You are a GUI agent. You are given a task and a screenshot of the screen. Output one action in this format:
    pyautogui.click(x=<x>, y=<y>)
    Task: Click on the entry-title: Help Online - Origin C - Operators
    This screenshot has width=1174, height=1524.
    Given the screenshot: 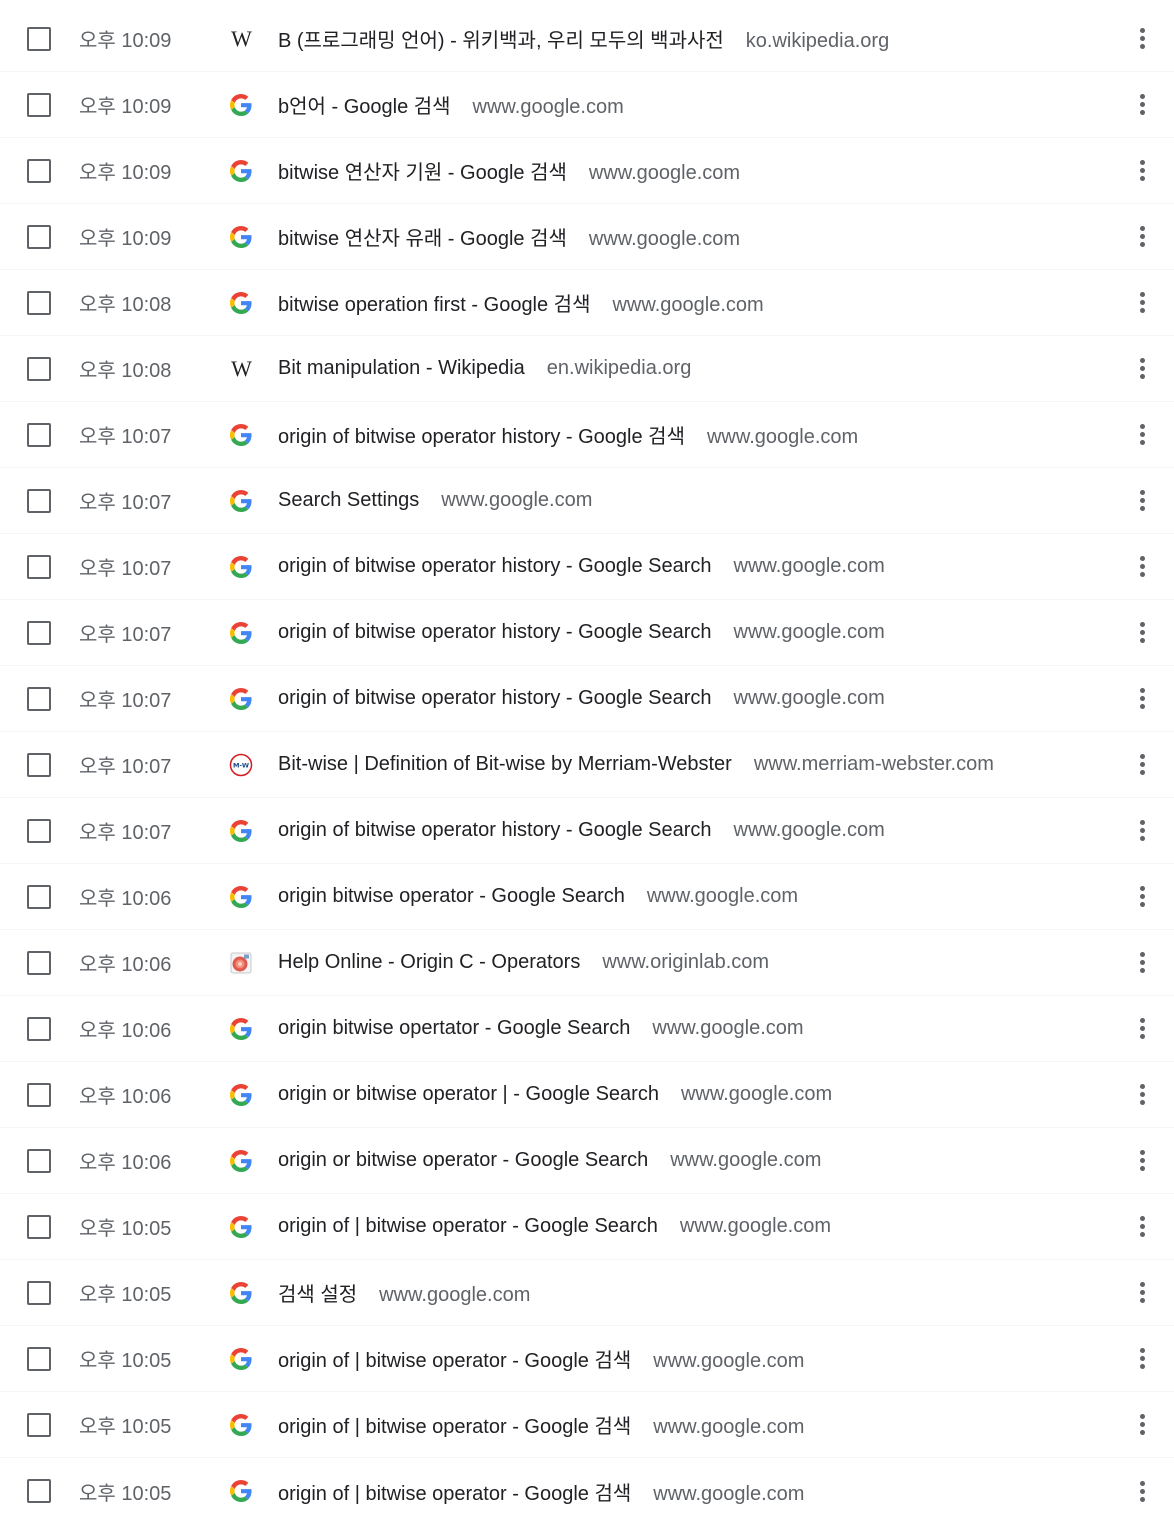 What is the action you would take?
    pyautogui.click(x=429, y=962)
    